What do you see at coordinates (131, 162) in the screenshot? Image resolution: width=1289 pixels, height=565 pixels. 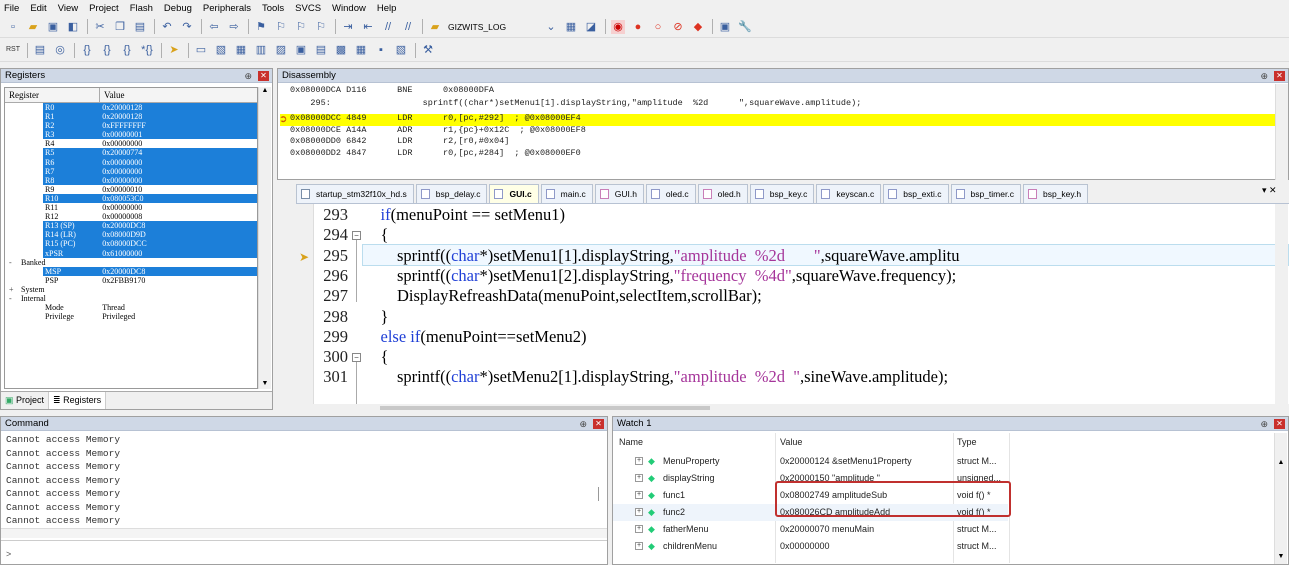 I see `register-row: R6 0x00000000` at bounding box center [131, 162].